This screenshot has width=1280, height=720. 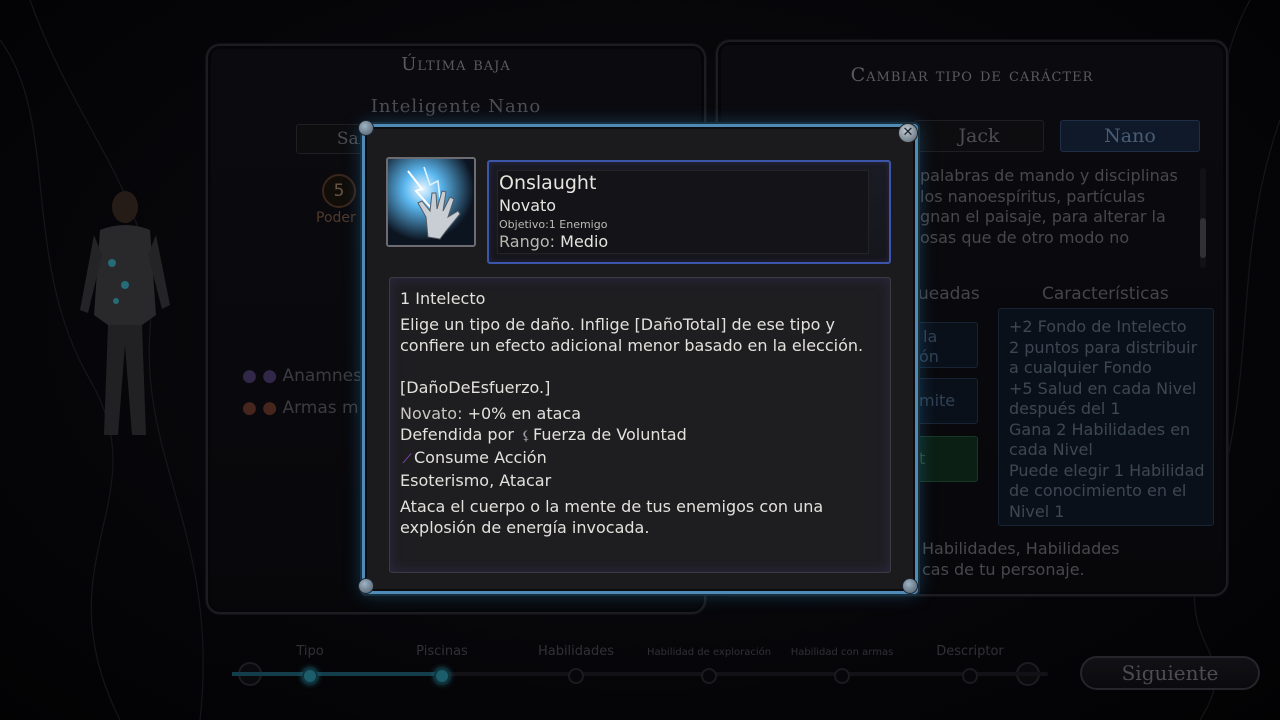 I want to click on willpower-icon: ⚸, so click(x=526, y=436).